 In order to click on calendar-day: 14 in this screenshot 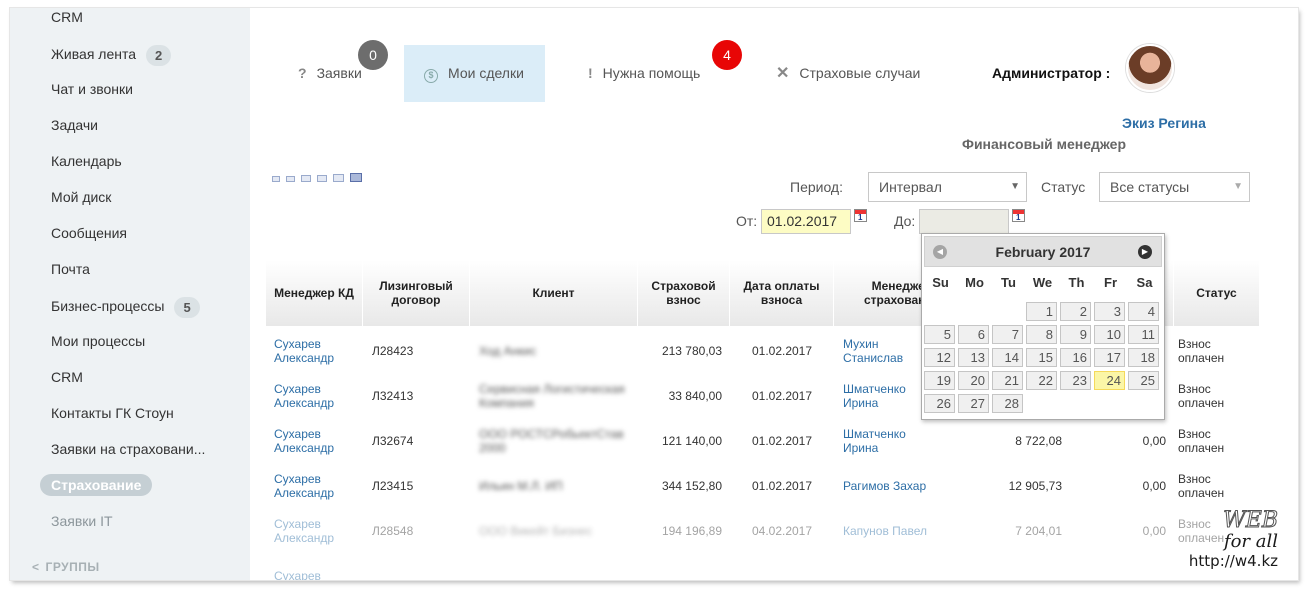, I will do `click(1007, 357)`.